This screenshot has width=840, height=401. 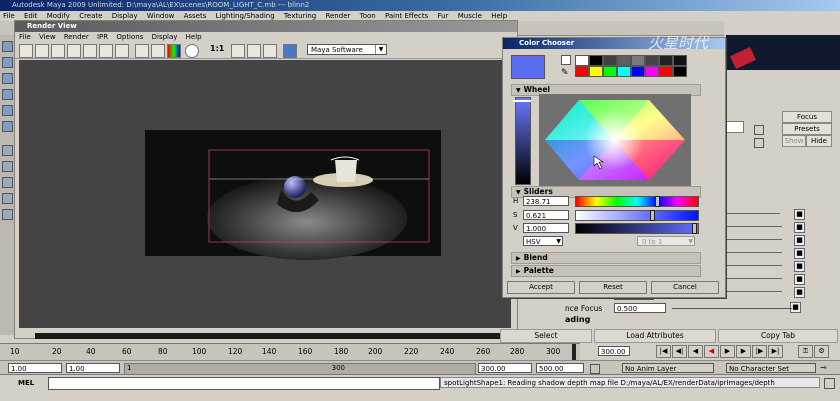 What do you see at coordinates (637, 228) in the screenshot?
I see `value-slider-bar` at bounding box center [637, 228].